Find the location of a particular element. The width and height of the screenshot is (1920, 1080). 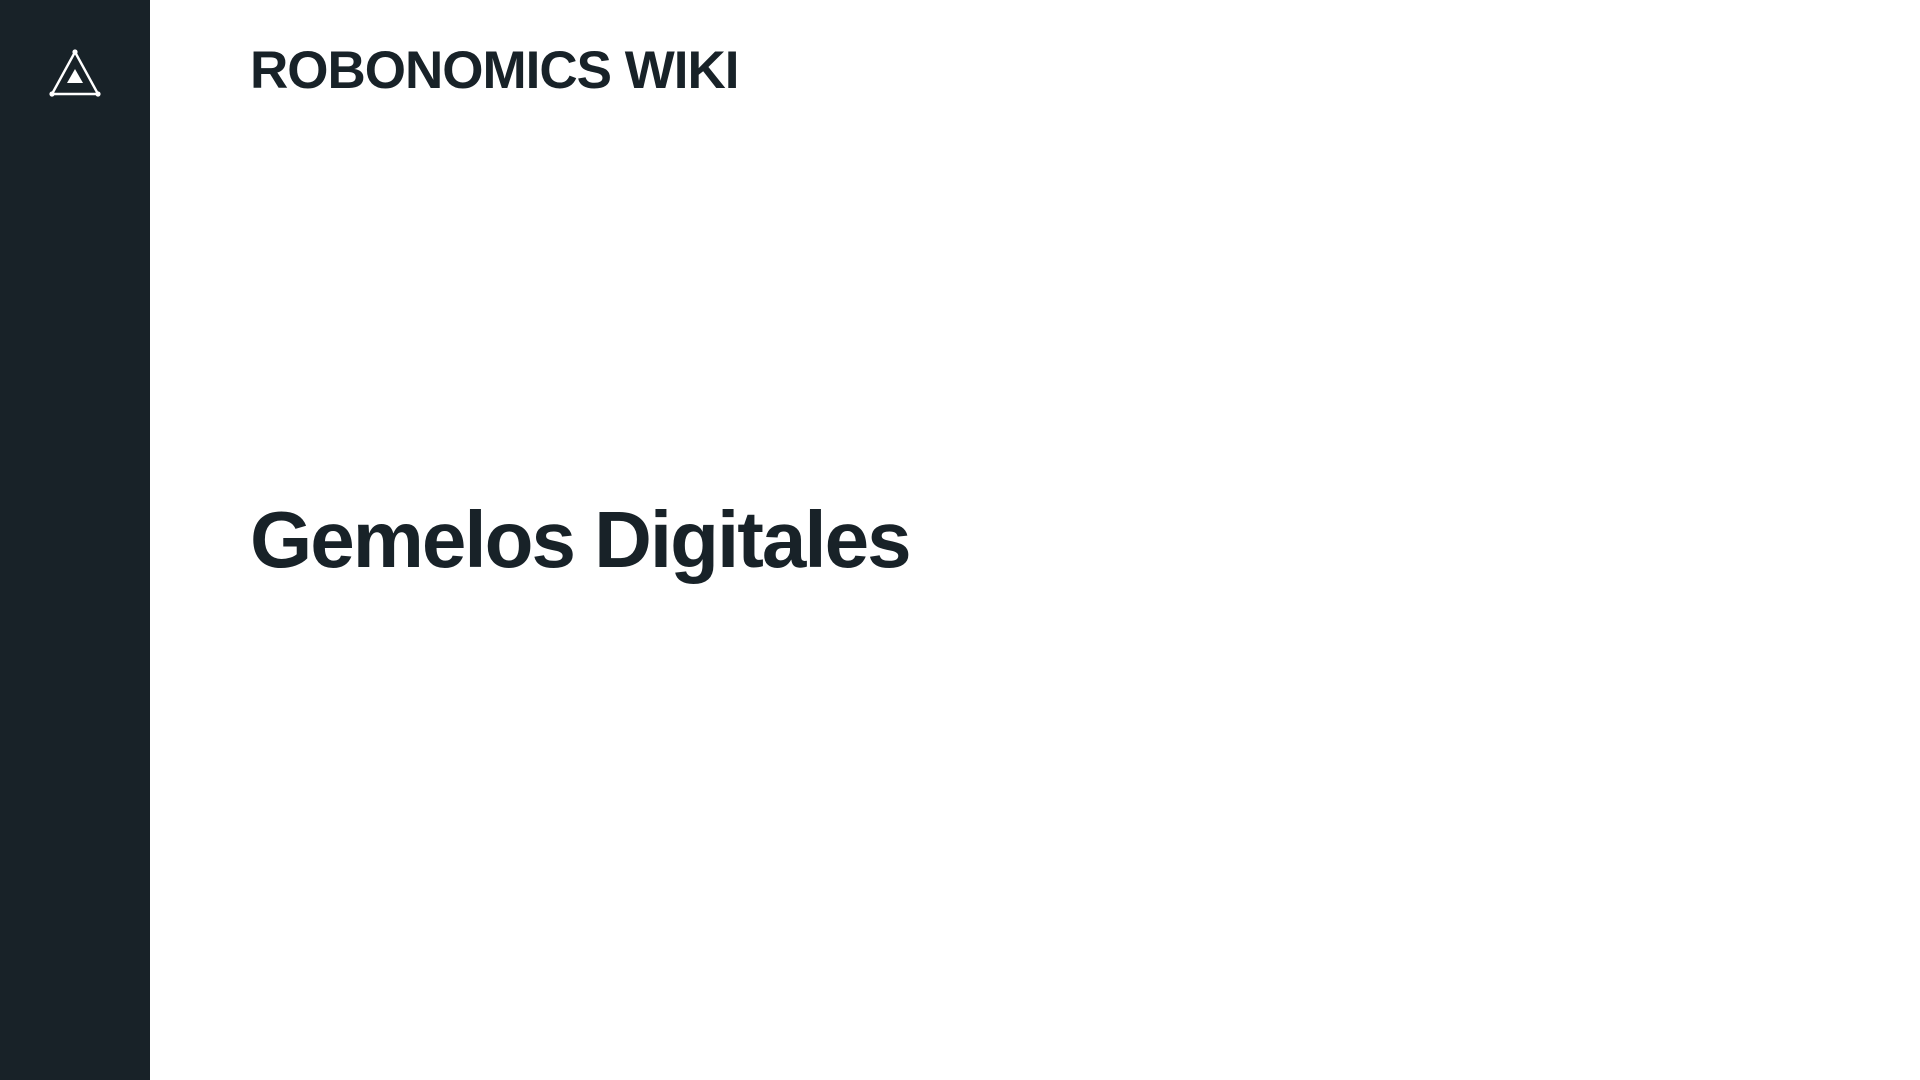

robonomics-triangle-logo-icon is located at coordinates (75, 73).